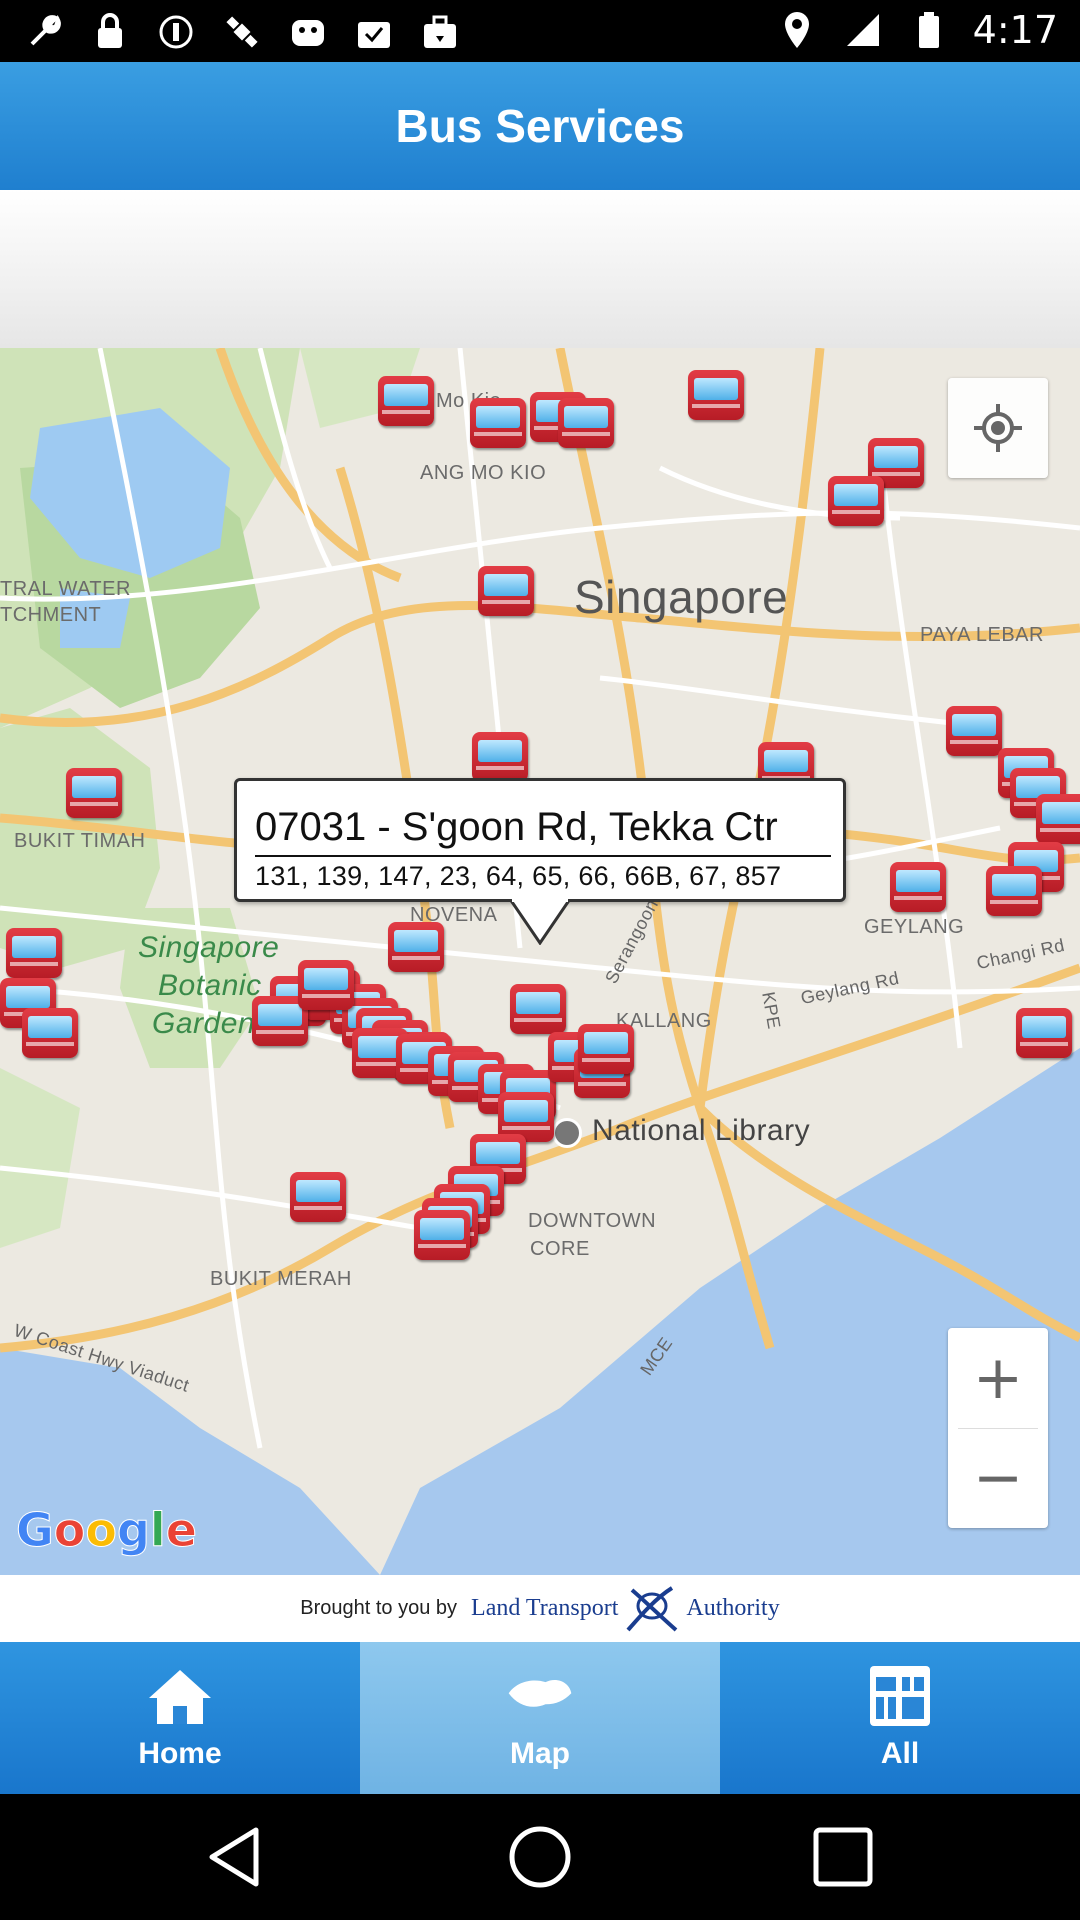 Image resolution: width=1080 pixels, height=1920 pixels. Describe the element at coordinates (237, 1857) in the screenshot. I see `back-icon` at that location.